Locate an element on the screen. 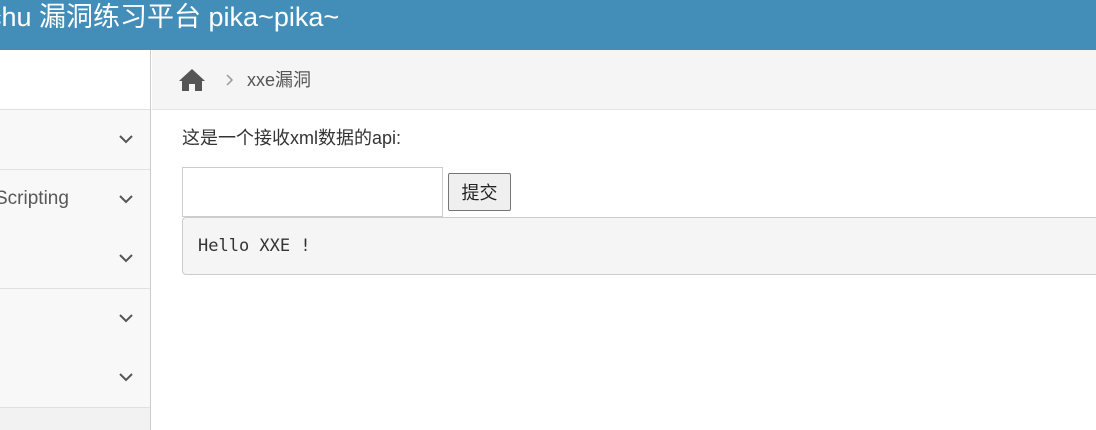  xml-input is located at coordinates (312, 192).